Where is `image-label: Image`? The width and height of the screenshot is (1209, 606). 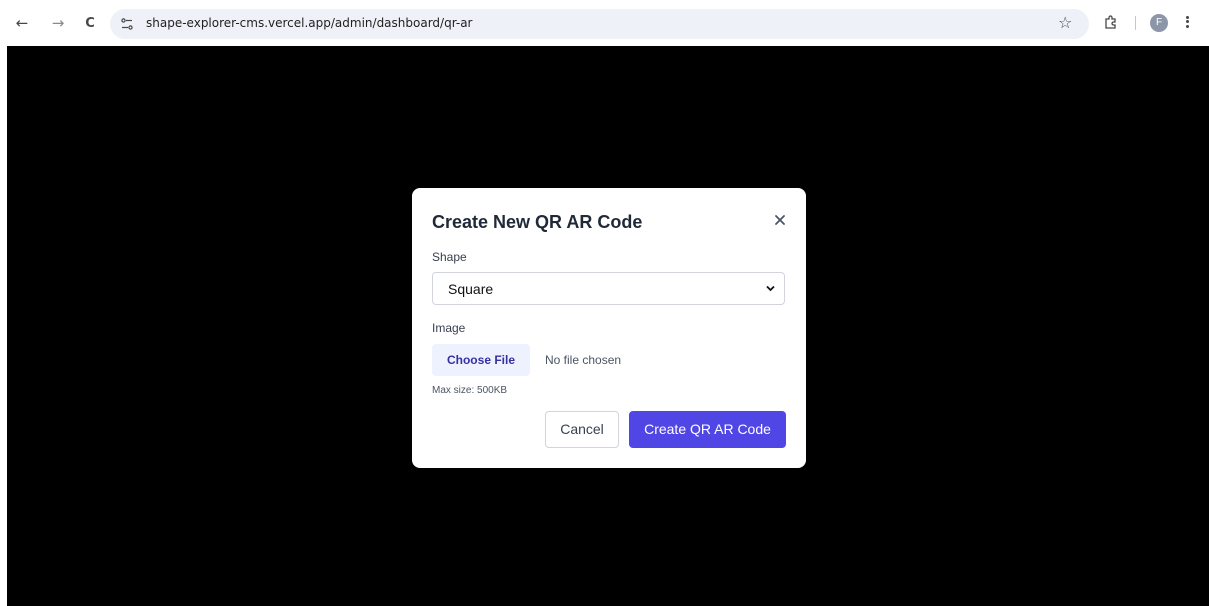 image-label: Image is located at coordinates (449, 328).